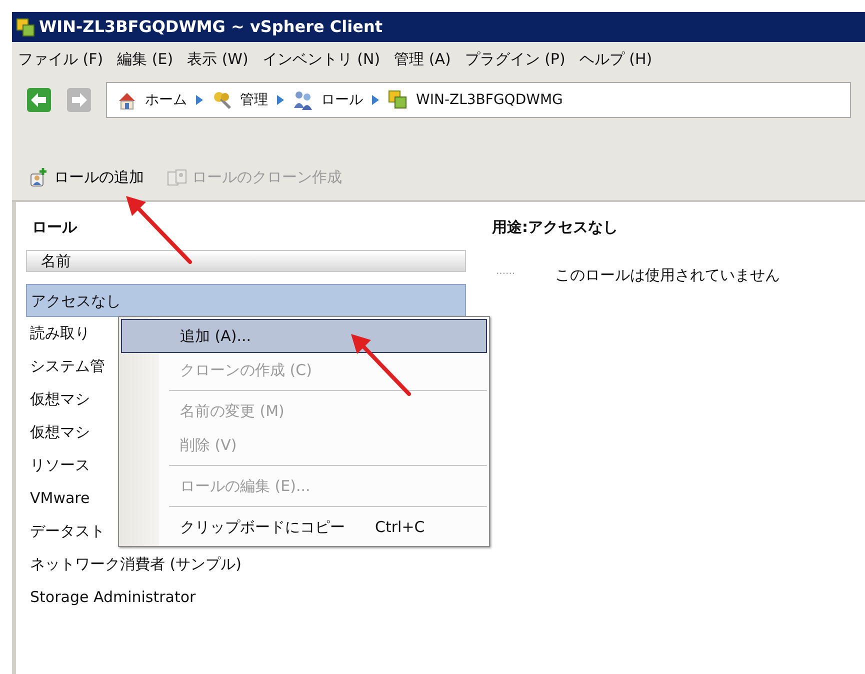 This screenshot has width=865, height=674. What do you see at coordinates (342, 100) in the screenshot?
I see `breadcrumb-link: ロール` at bounding box center [342, 100].